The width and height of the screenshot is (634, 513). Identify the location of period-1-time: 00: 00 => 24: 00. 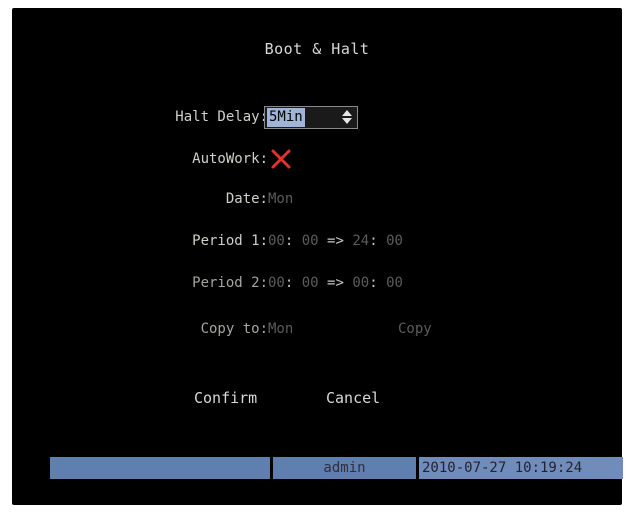
(335, 241).